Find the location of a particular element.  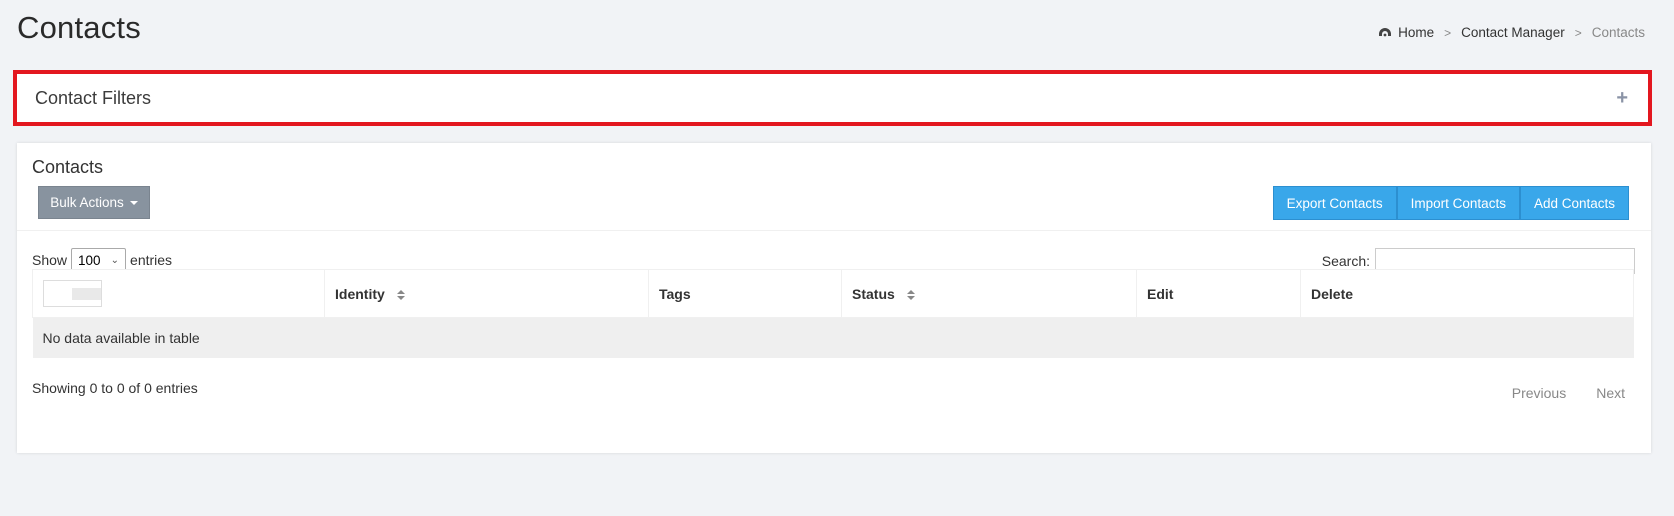

contact-filters-panel: Contact Filters + is located at coordinates (832, 98).